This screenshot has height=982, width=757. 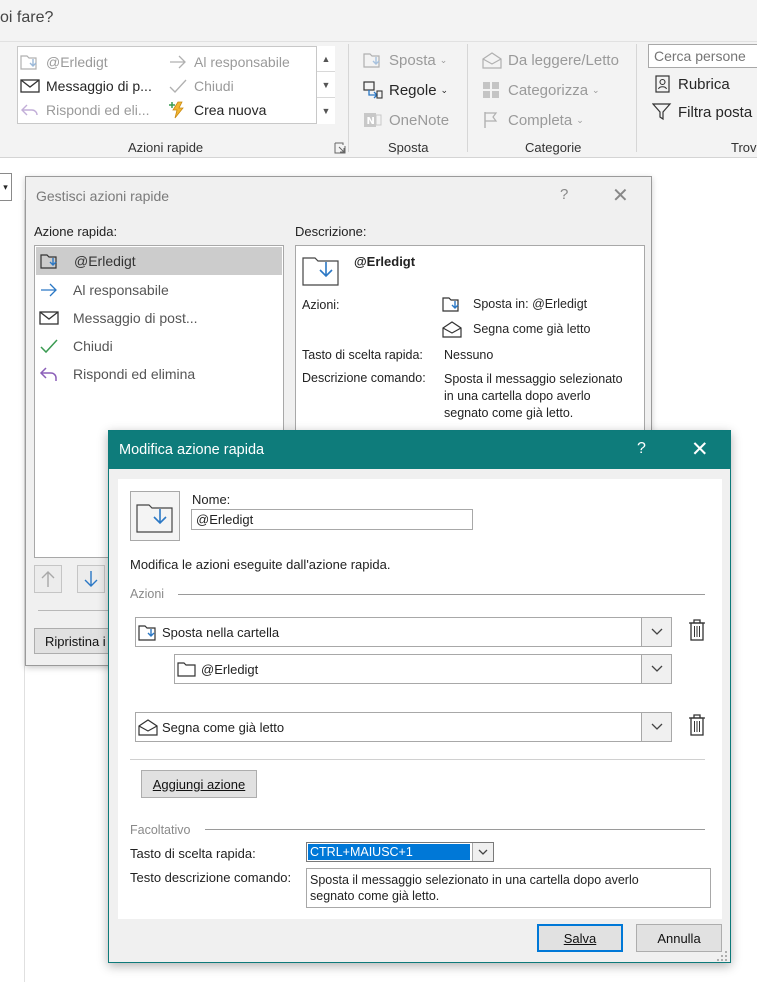 What do you see at coordinates (403, 727) in the screenshot?
I see `action-select-mark-read: Segna come già letto` at bounding box center [403, 727].